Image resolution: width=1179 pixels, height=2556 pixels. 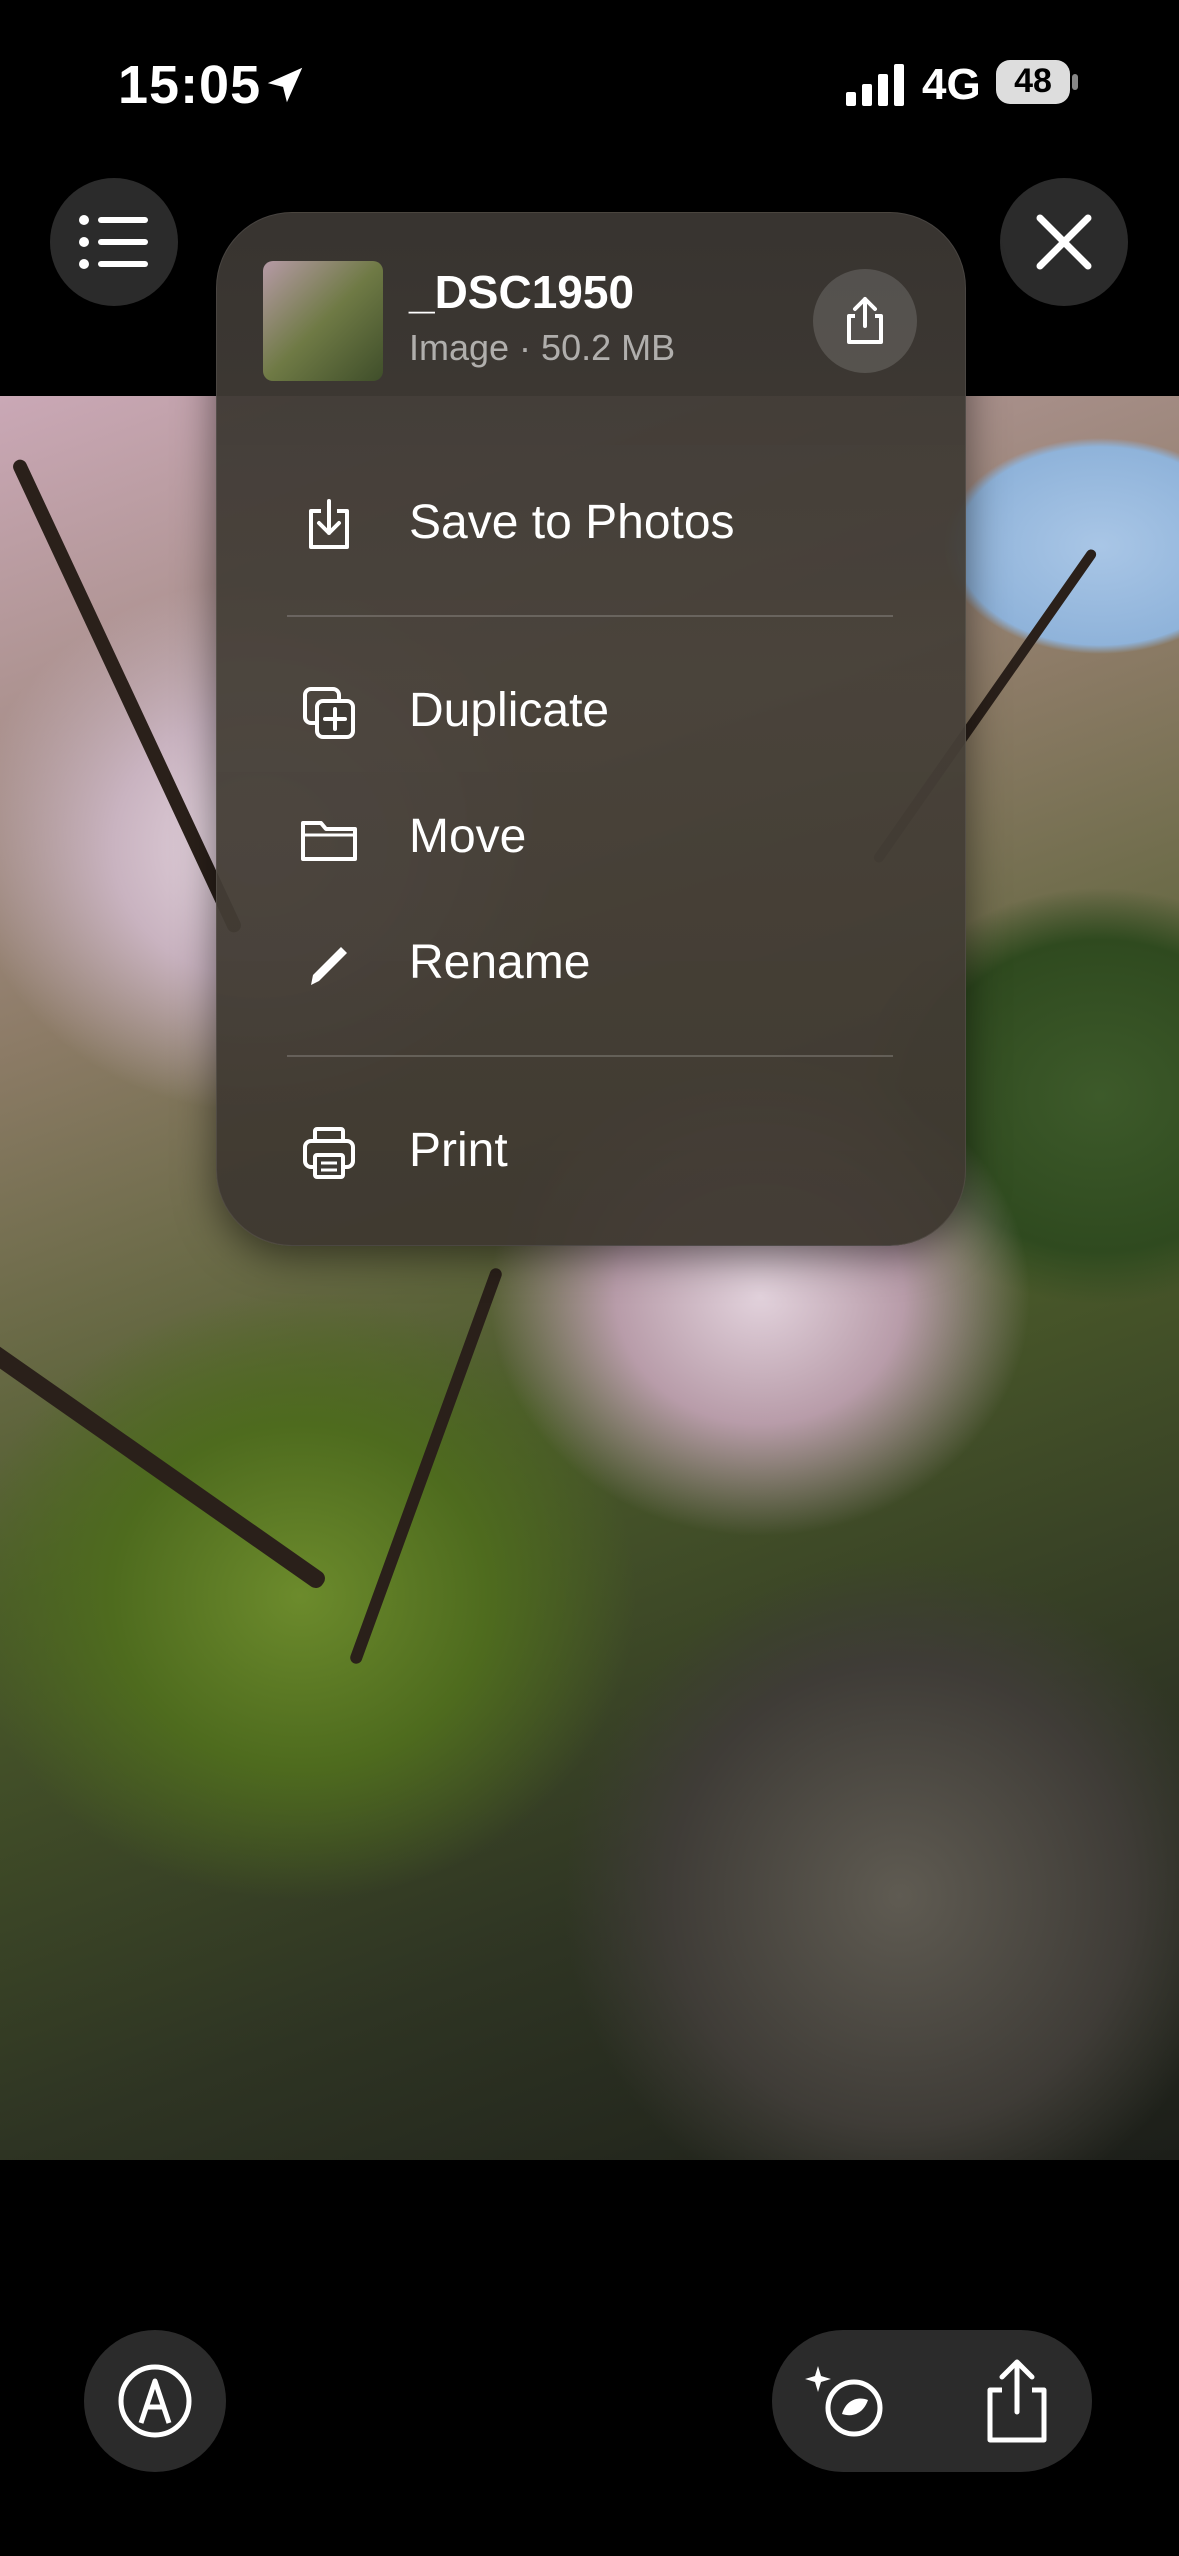 I want to click on close-button, so click(x=1064, y=242).